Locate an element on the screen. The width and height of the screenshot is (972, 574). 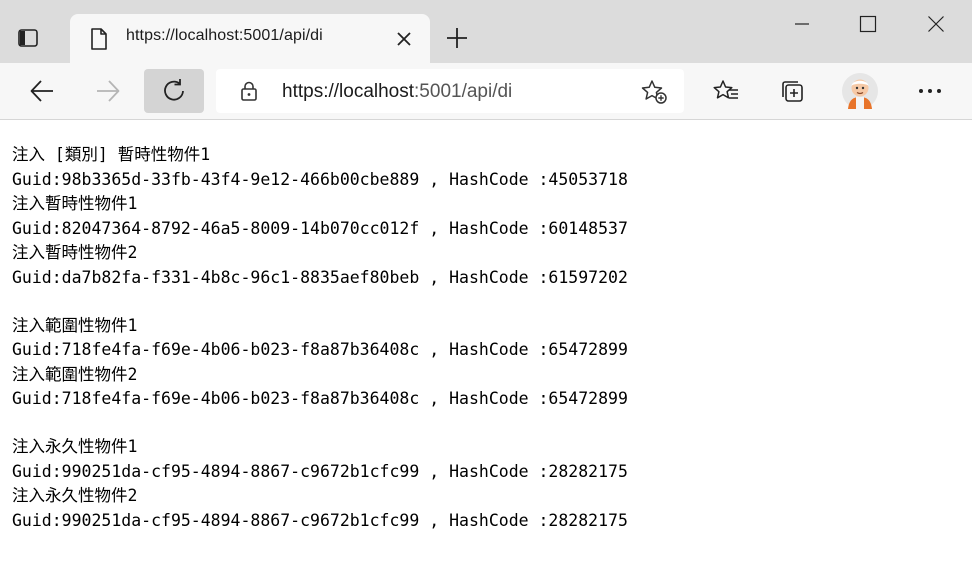
refresh-button is located at coordinates (174, 91).